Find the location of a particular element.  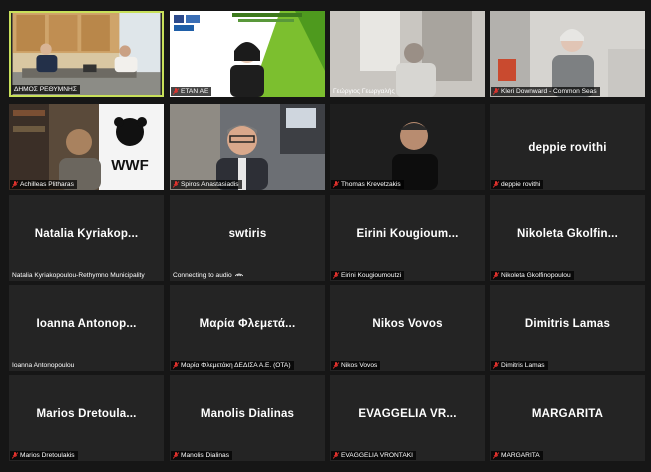

participant-name-label: Γεώργιος Γεωργαλής is located at coordinates (364, 91).